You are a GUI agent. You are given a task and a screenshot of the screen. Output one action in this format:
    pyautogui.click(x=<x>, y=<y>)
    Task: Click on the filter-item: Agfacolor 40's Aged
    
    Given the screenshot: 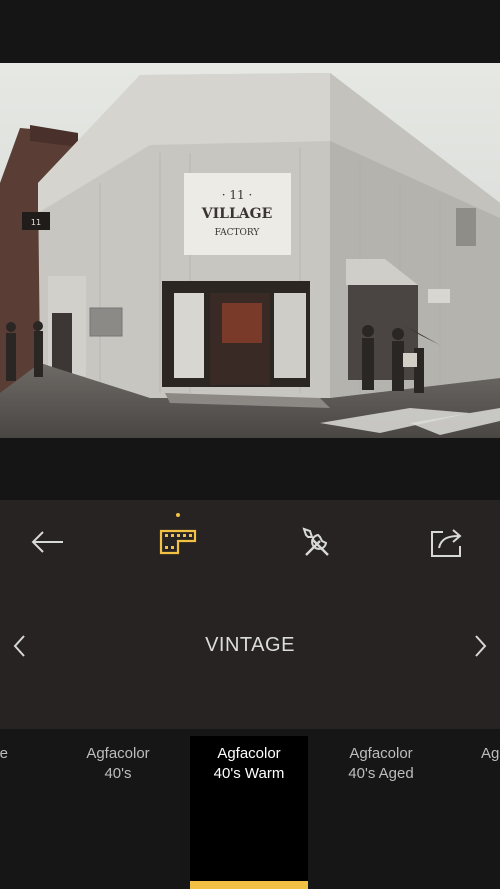 What is the action you would take?
    pyautogui.click(x=381, y=812)
    